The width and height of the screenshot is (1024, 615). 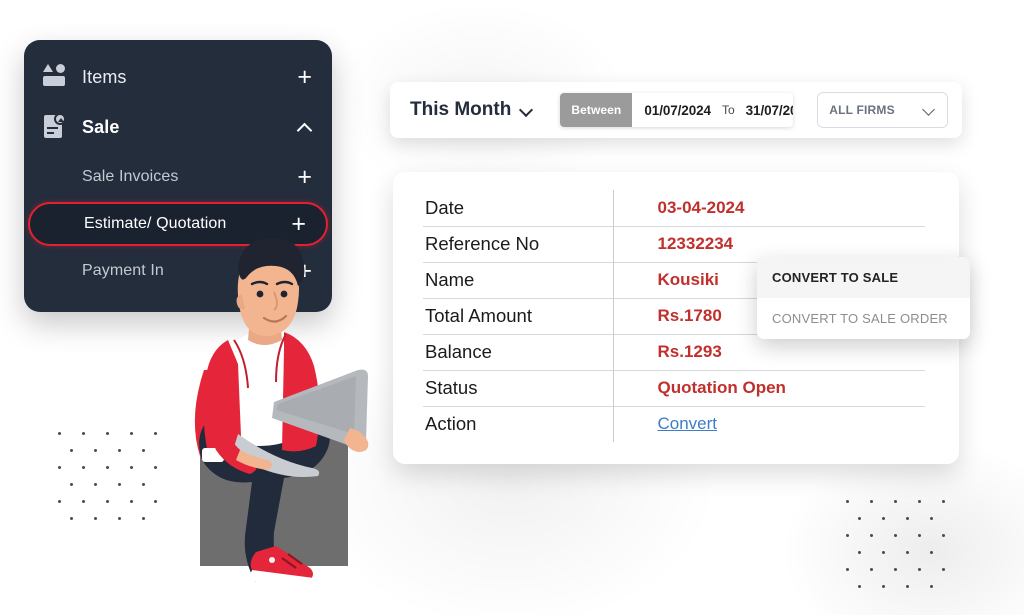 I want to click on date-from-input: 01/07/2024, so click(x=677, y=110).